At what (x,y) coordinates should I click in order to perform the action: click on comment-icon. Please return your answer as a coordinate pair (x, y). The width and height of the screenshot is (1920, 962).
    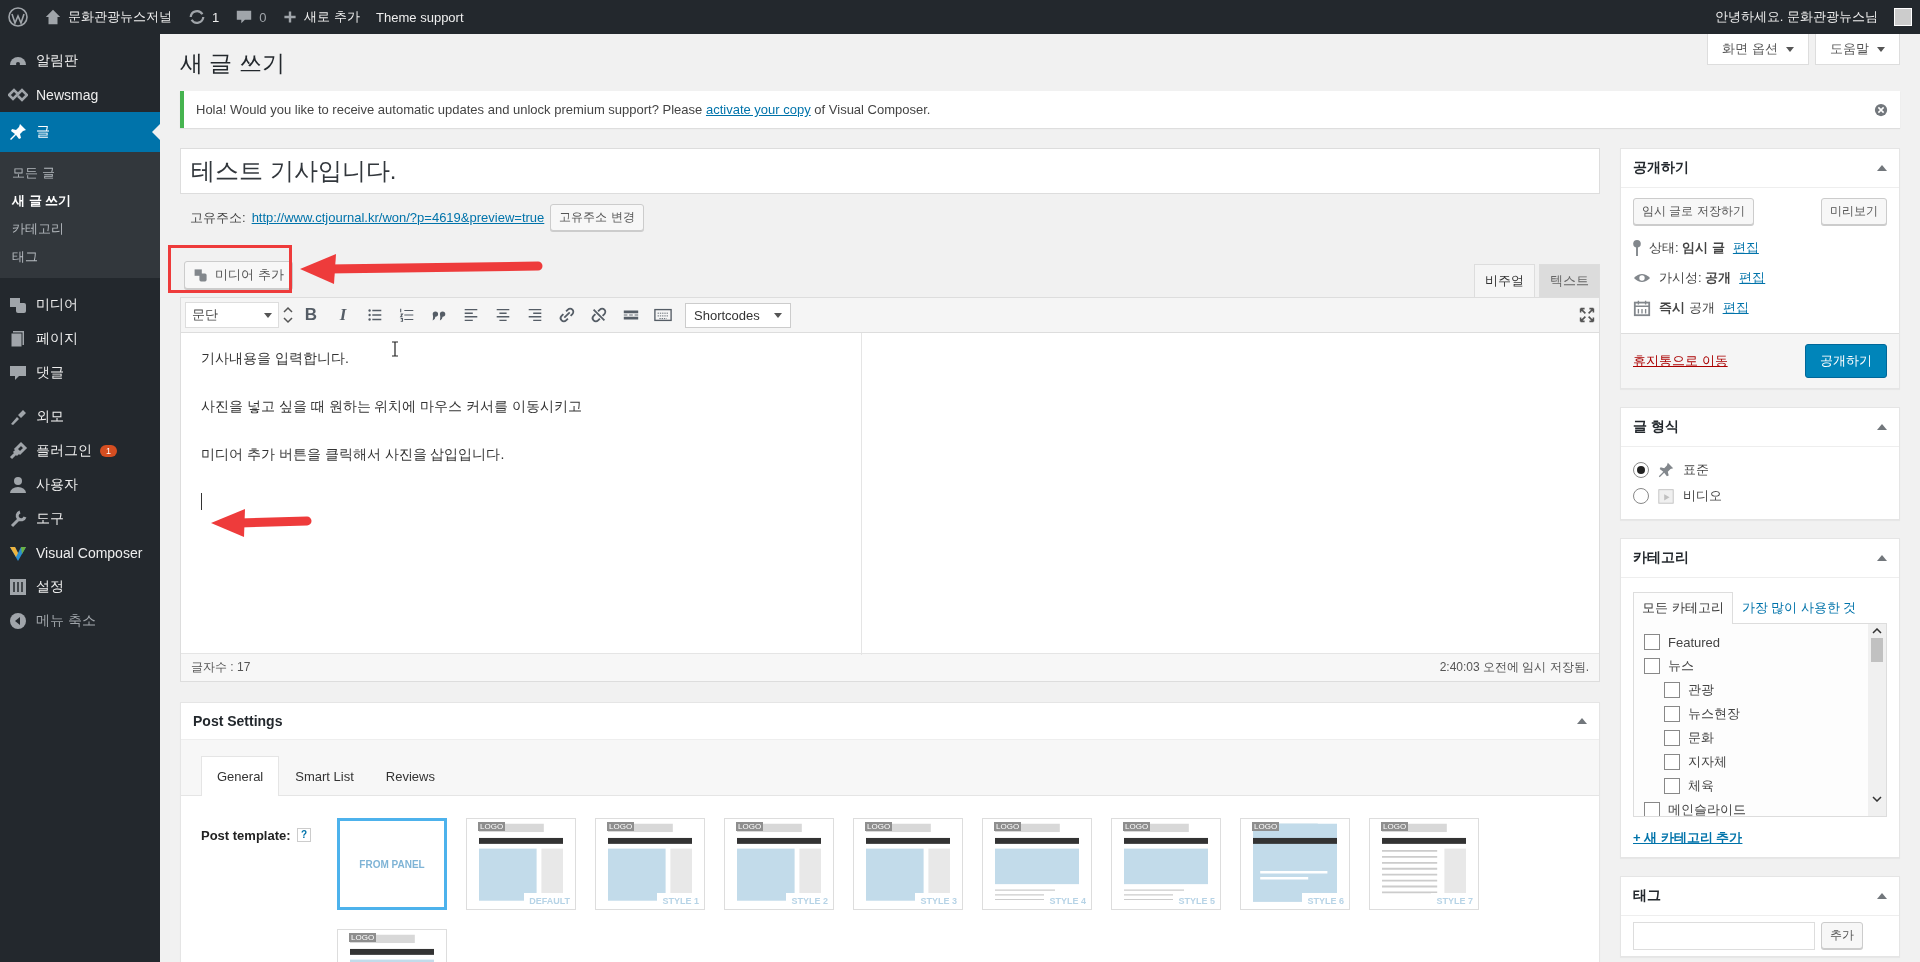
    Looking at the image, I should click on (244, 17).